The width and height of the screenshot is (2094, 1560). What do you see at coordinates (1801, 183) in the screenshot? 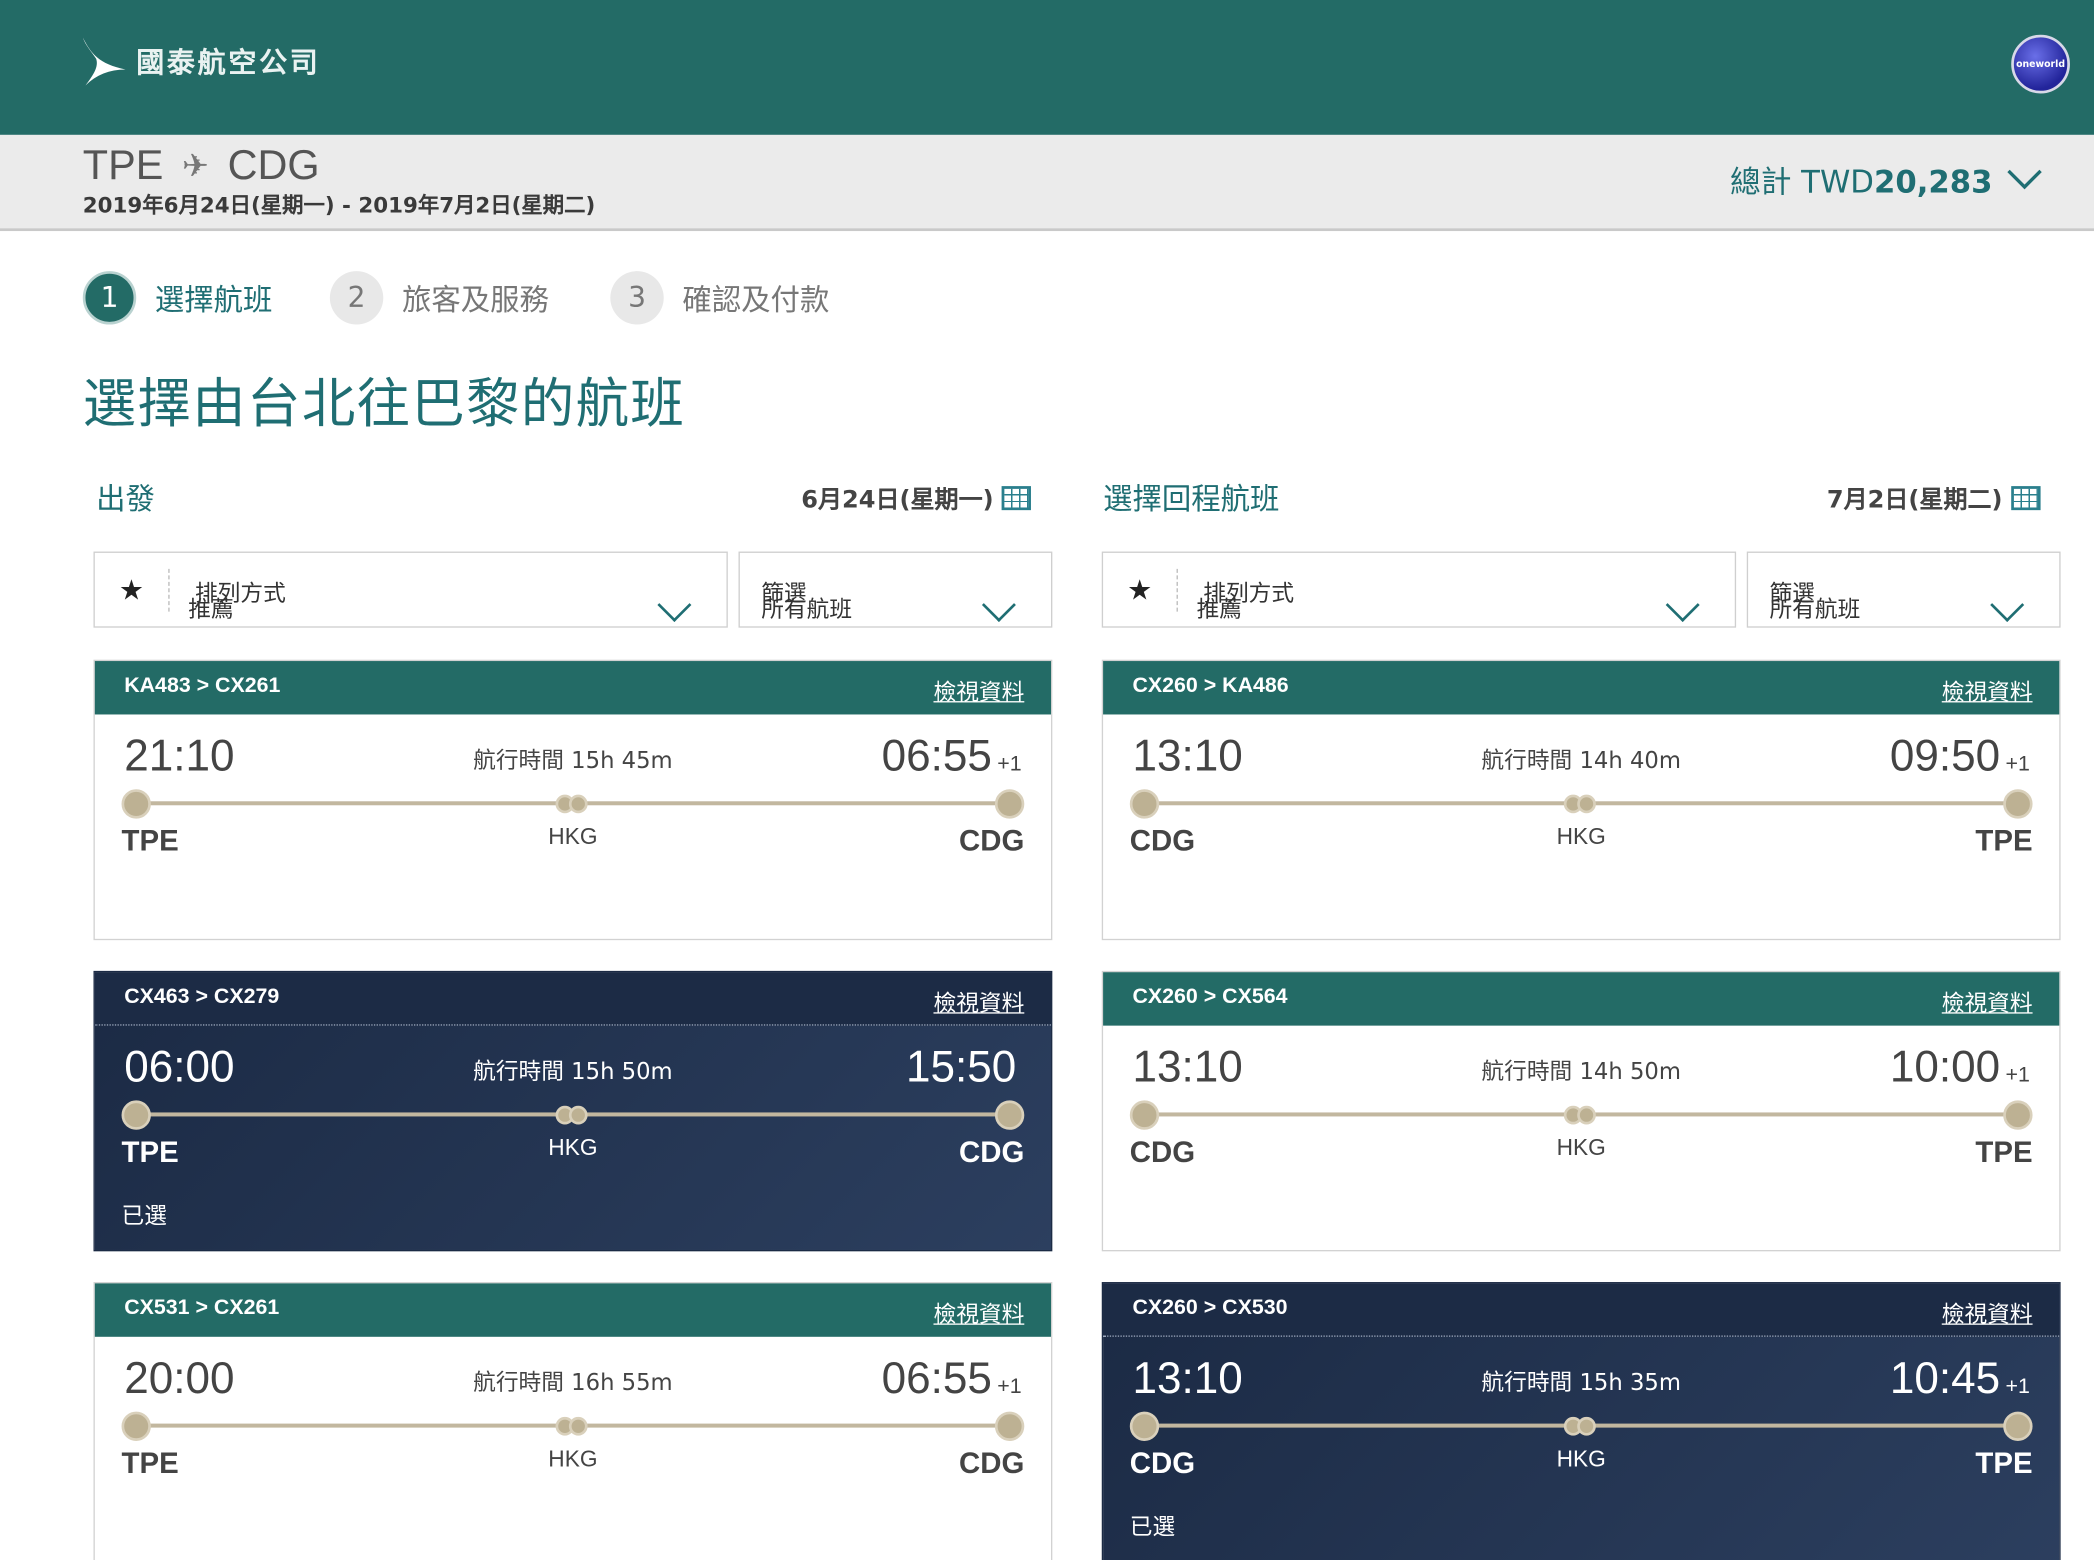
I see `total-label: 總計 TWD` at bounding box center [1801, 183].